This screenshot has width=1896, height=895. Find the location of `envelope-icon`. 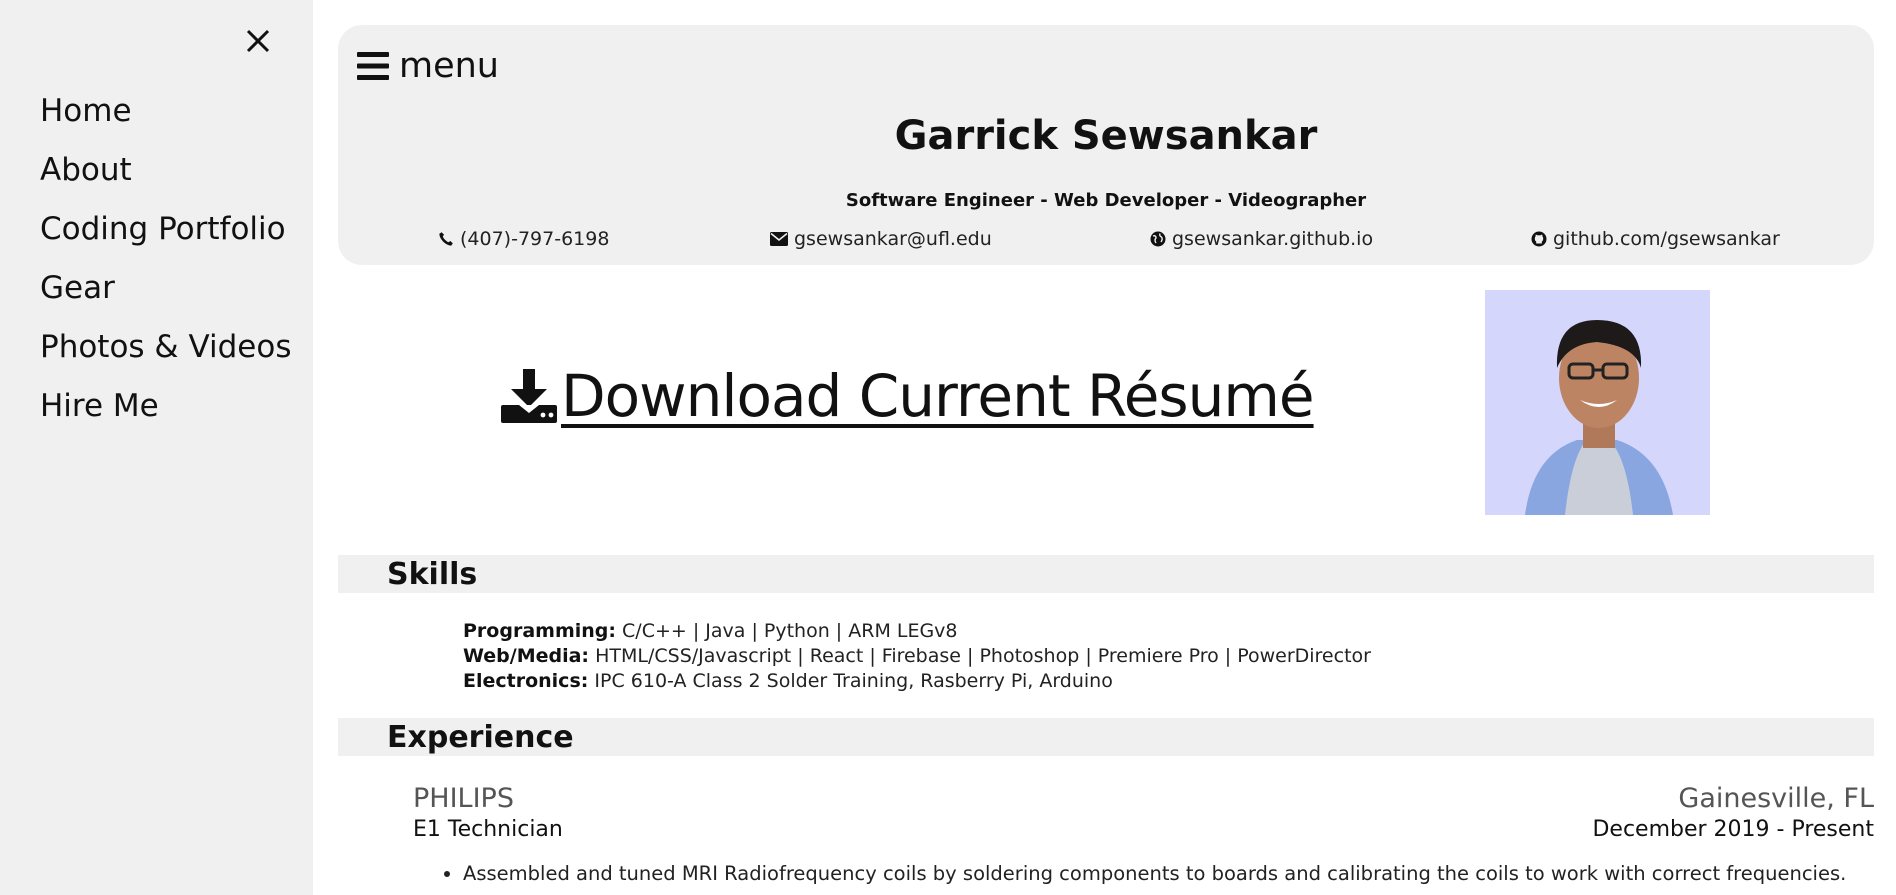

envelope-icon is located at coordinates (779, 239).